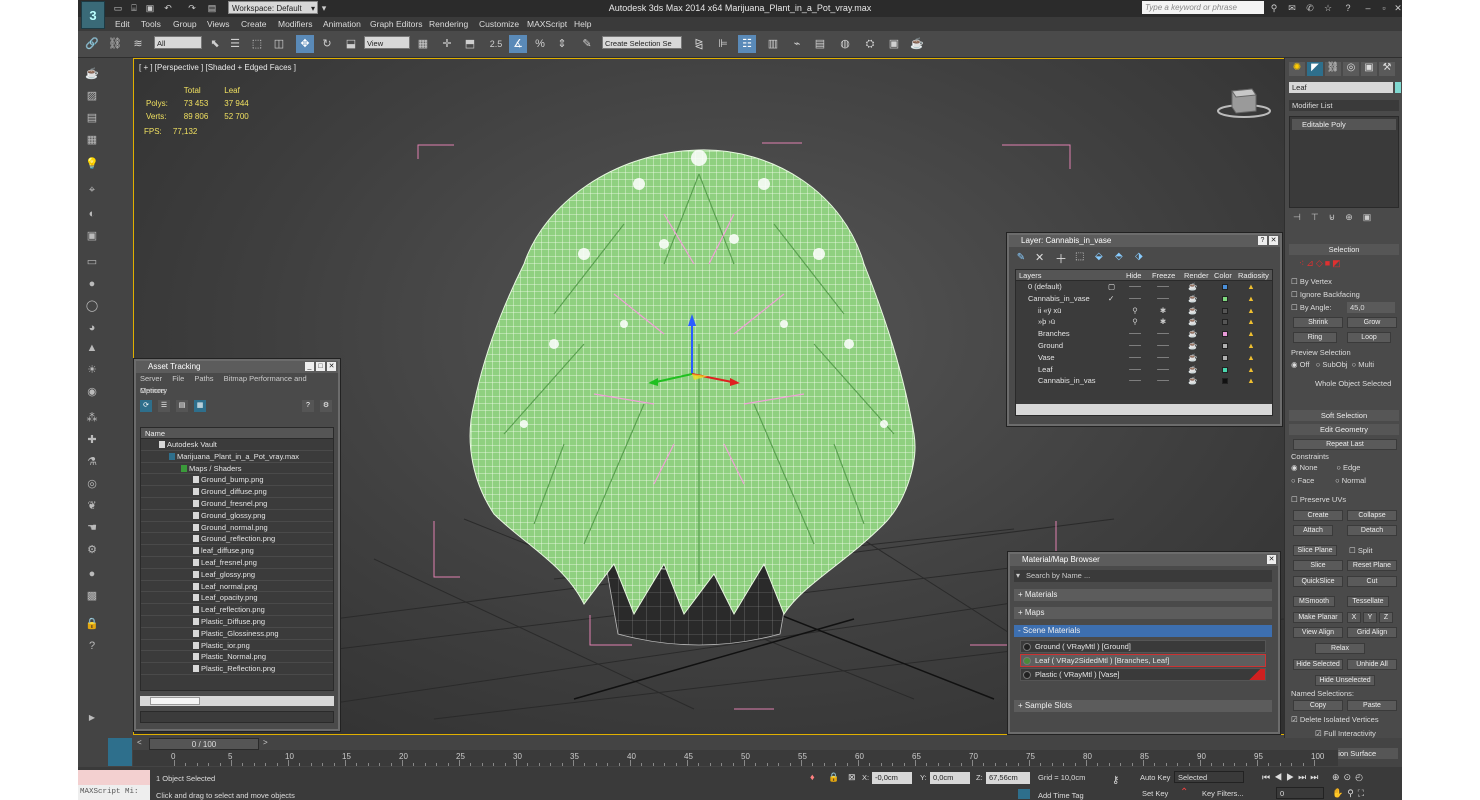 This screenshot has width=1480, height=800. I want to click on lock-icon: 🔒, so click(92, 624).